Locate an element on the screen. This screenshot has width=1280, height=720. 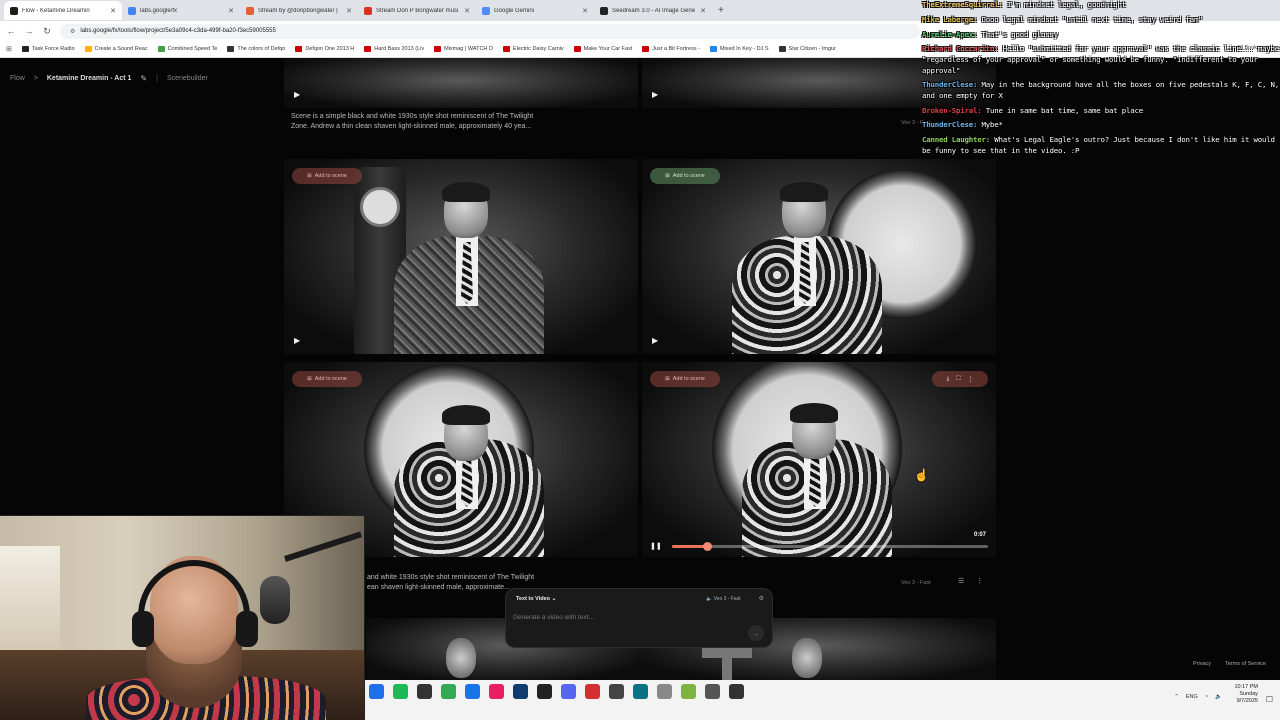
download-icon: ⤓ is located at coordinates (948, 379).